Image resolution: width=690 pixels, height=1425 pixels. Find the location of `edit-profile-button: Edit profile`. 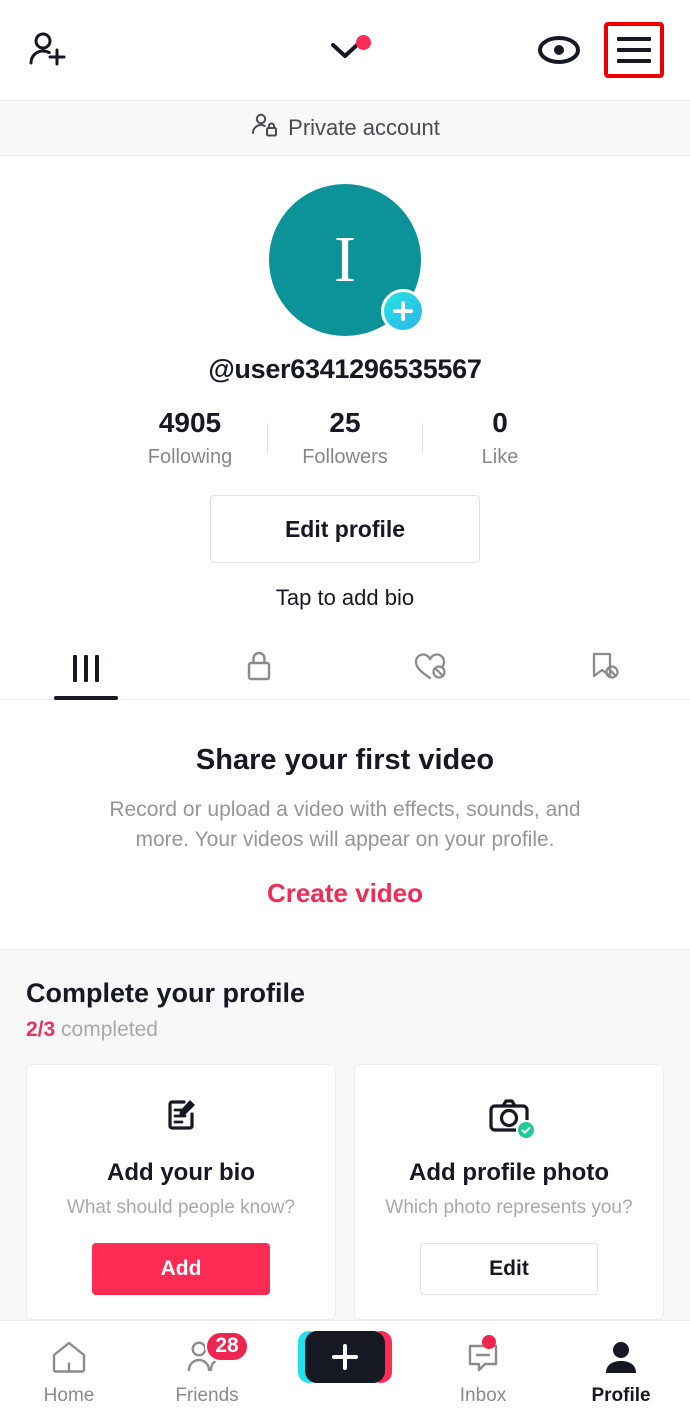

edit-profile-button: Edit profile is located at coordinates (345, 529).